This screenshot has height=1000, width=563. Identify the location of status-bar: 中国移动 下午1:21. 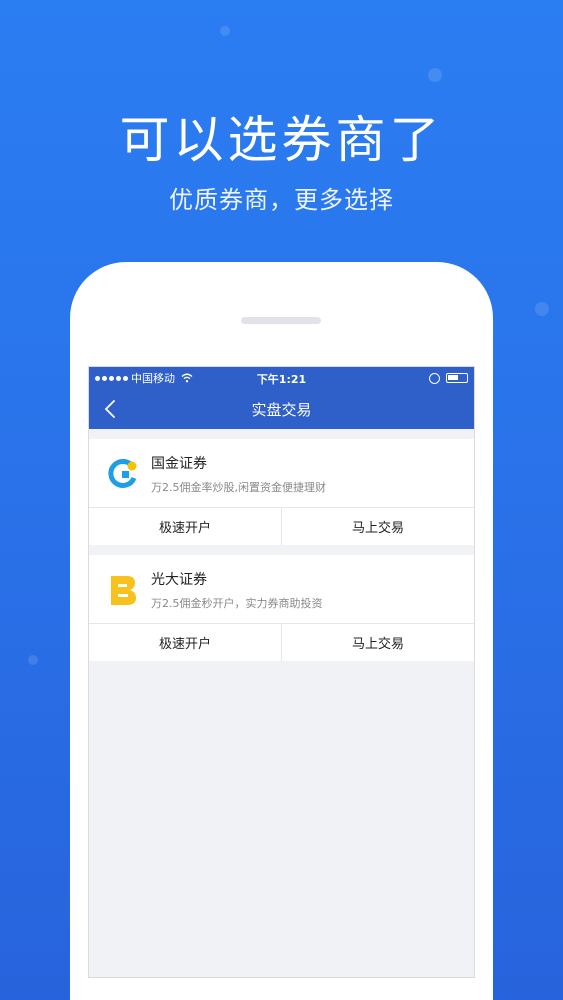
(281, 378).